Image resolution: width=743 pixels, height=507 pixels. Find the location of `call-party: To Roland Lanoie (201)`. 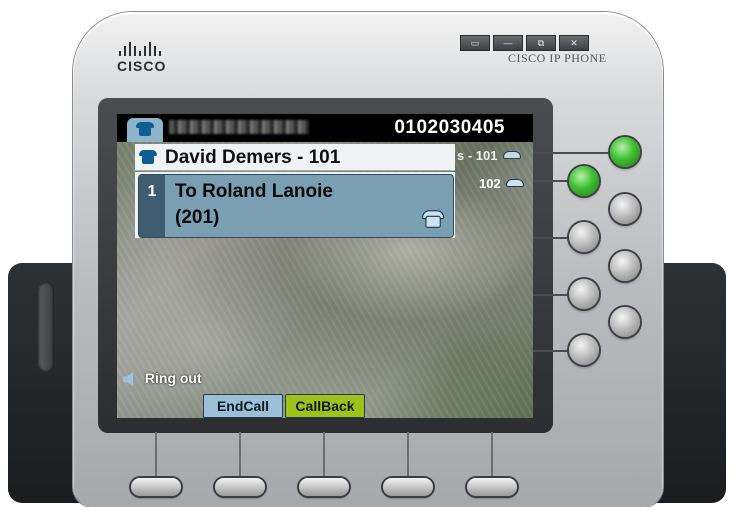

call-party: To Roland Lanoie (201) is located at coordinates (254, 205).